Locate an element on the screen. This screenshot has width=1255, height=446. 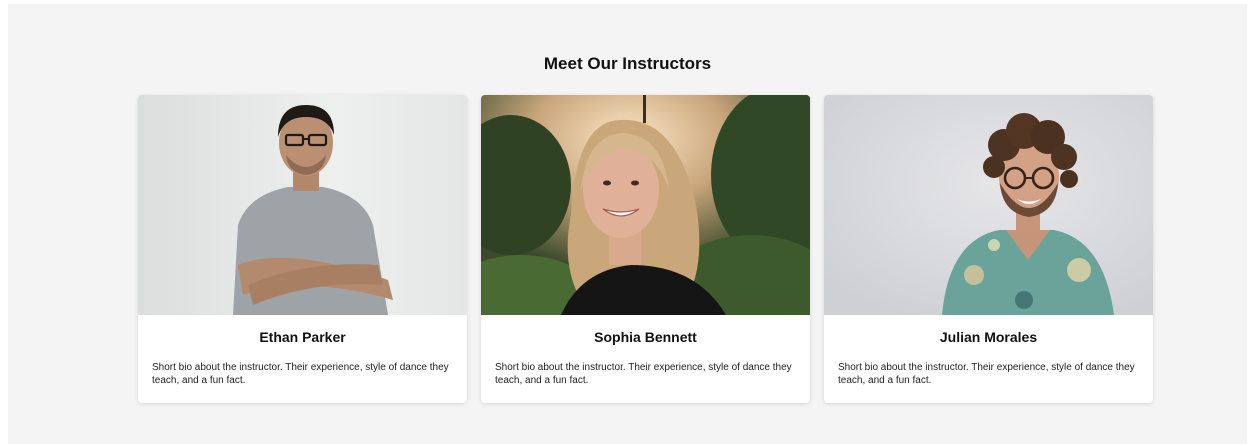
instructor-name: Sophia Bennett is located at coordinates (645, 337).